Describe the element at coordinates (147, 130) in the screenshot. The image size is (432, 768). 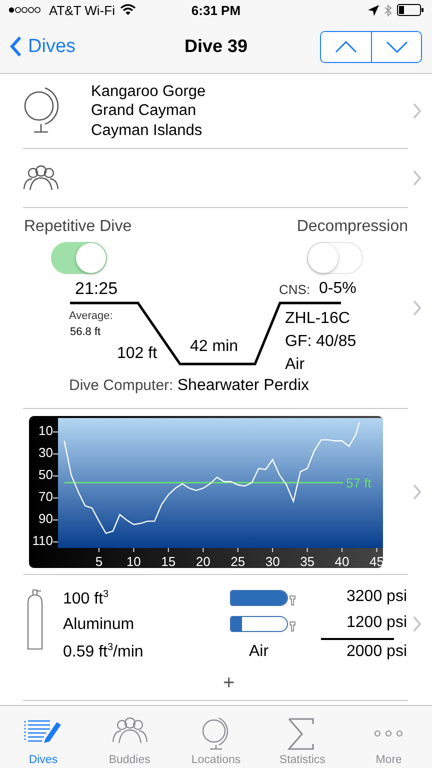
I see `location-line: Cayman Islands` at that location.